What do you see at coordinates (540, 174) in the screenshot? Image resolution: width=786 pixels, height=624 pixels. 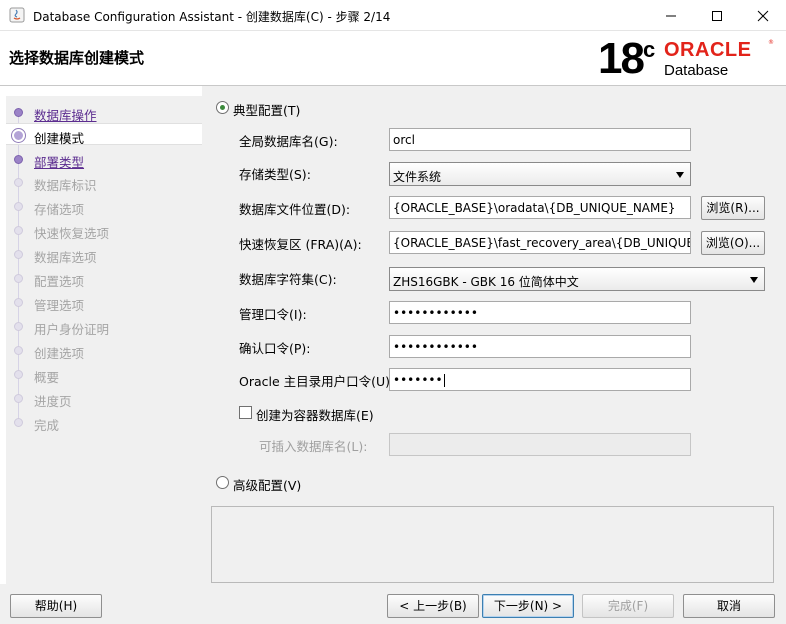 I see `storage-type-select: 文件系统` at bounding box center [540, 174].